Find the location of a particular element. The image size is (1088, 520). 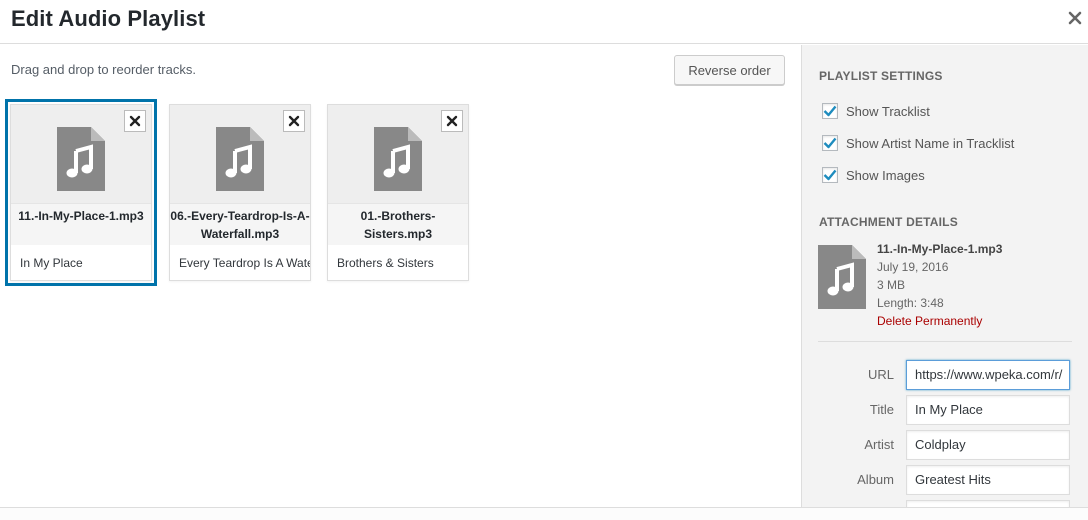

url-label: URL is located at coordinates (880, 374).